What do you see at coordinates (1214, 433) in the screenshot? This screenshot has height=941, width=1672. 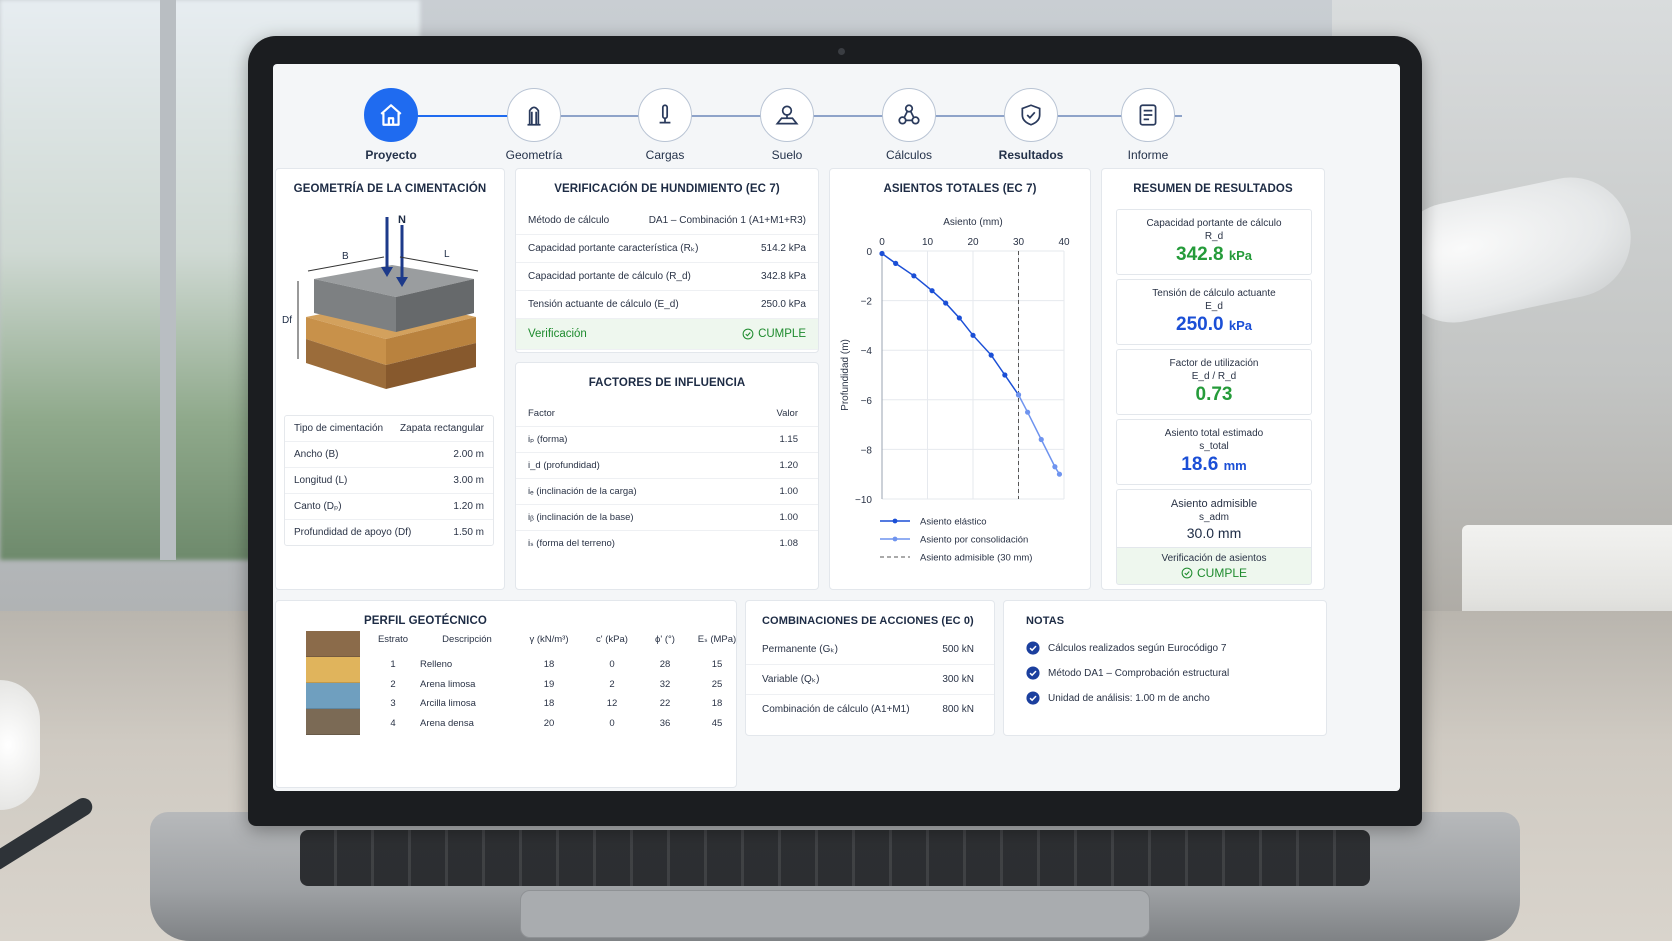 I see `summary-label: Asiento total estimado` at bounding box center [1214, 433].